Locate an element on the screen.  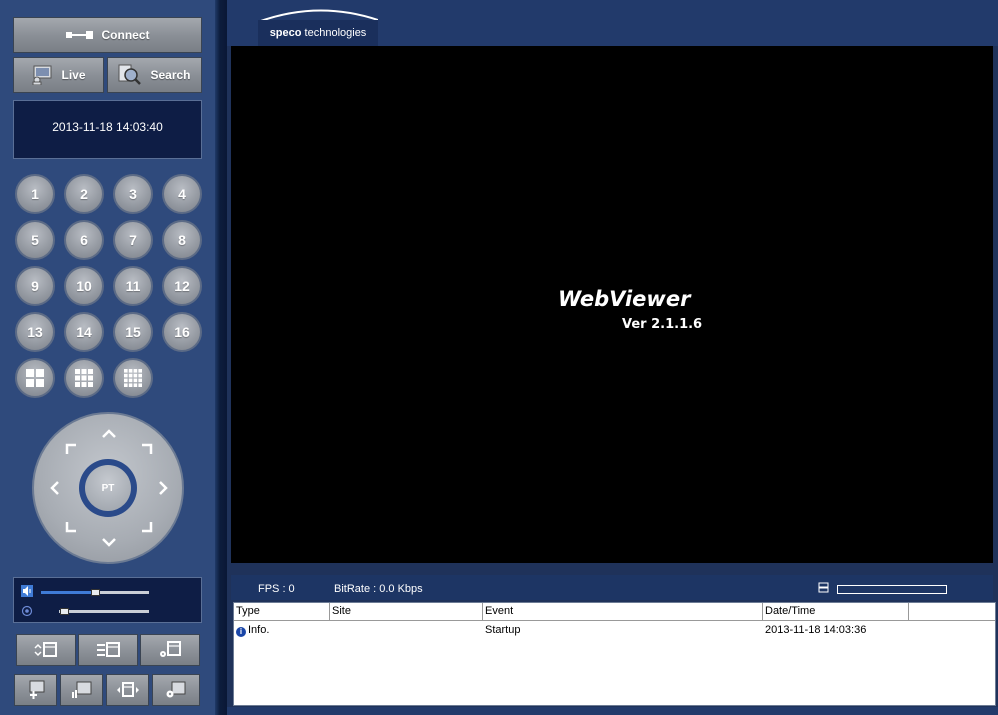
monitor-icon is located at coordinates (81, 689).